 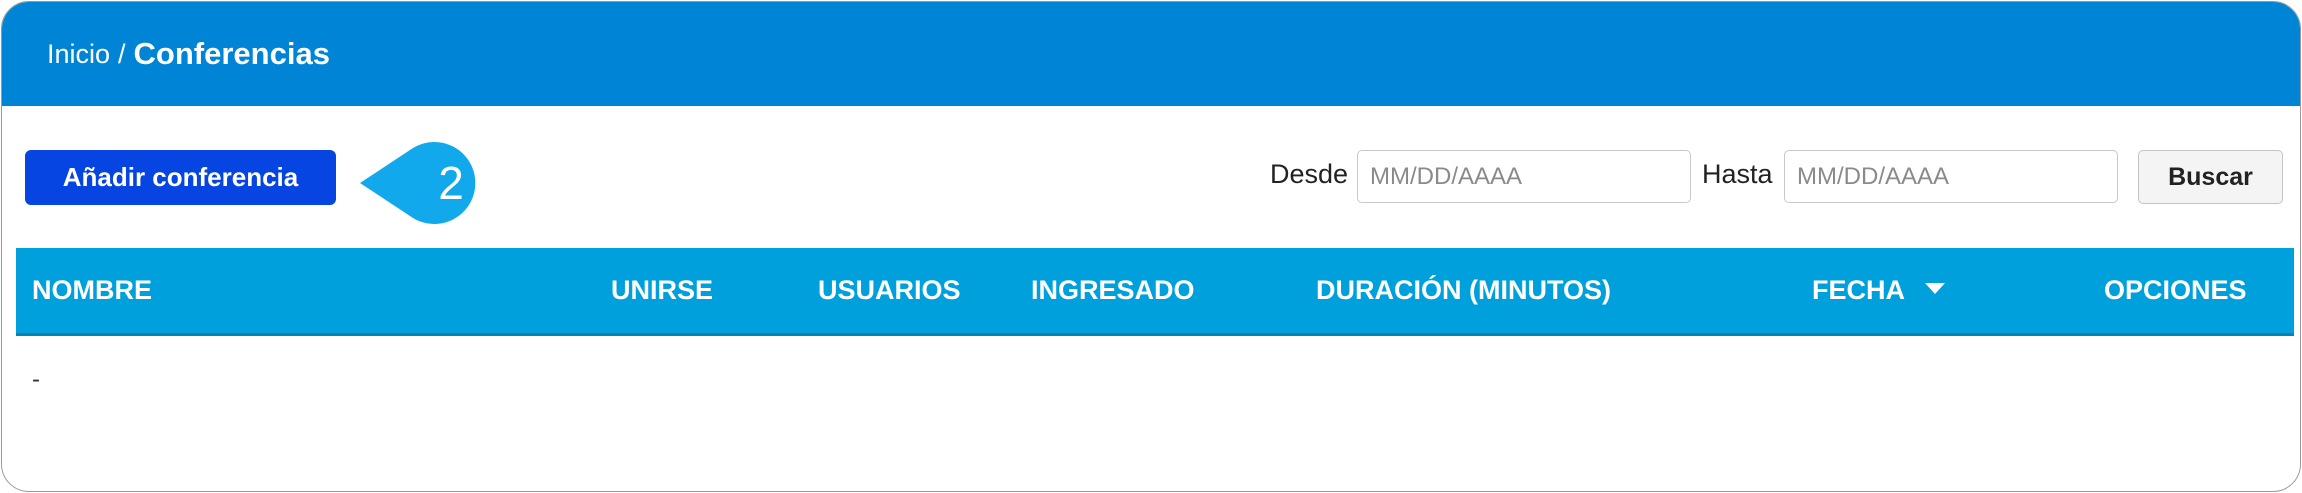 I want to click on from-date-input, so click(x=1524, y=176).